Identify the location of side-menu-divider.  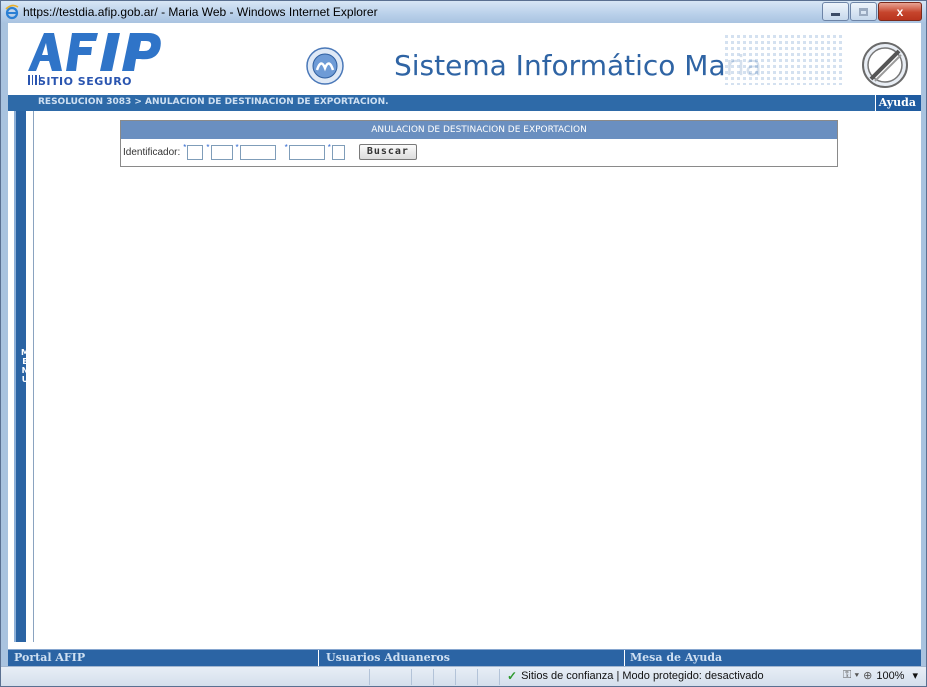
(33, 376).